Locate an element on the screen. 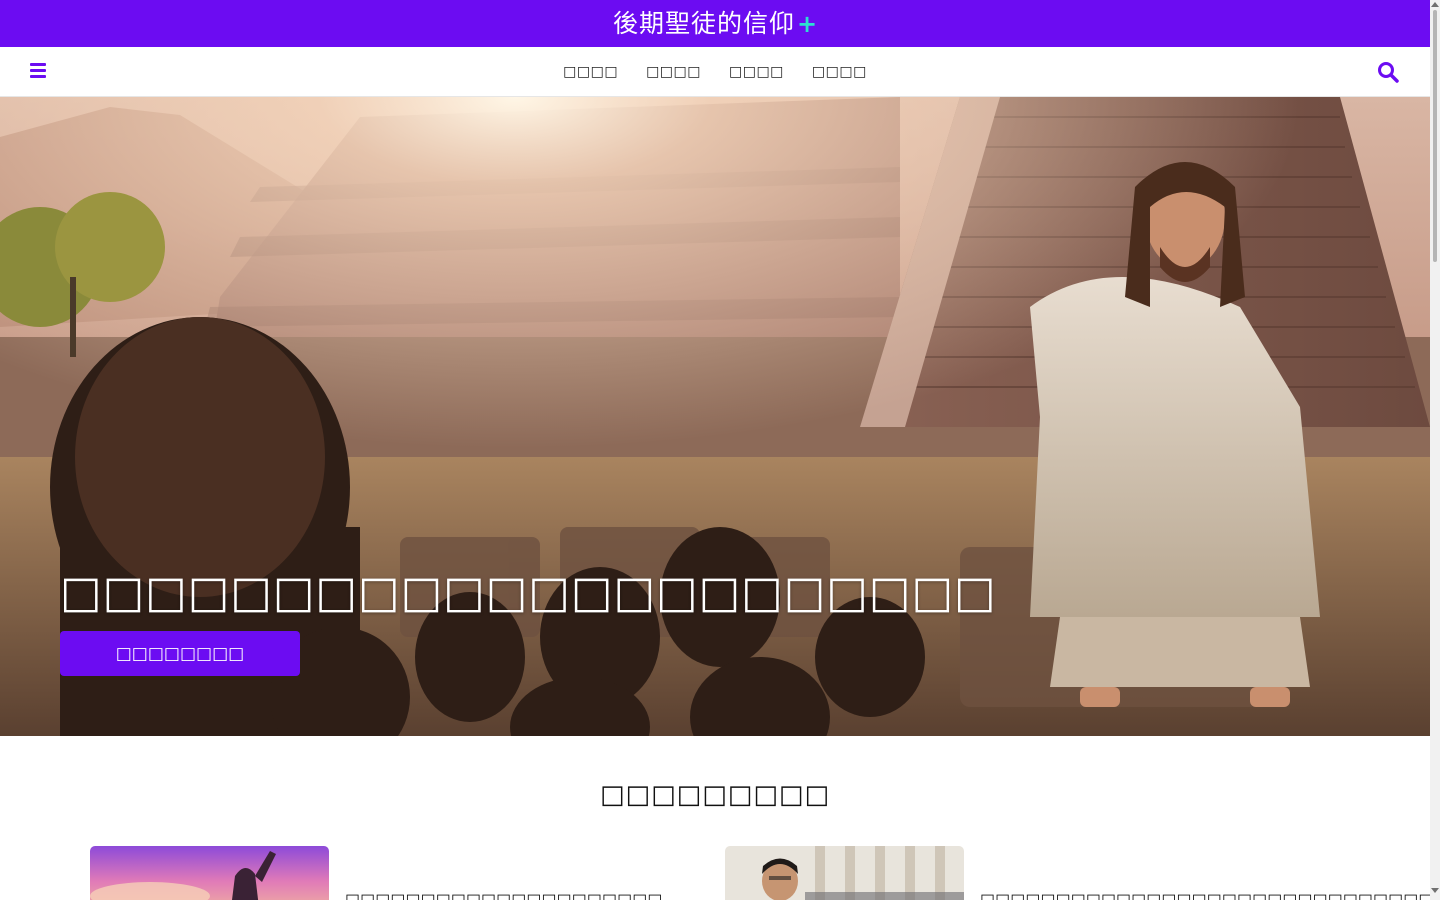  hero-cta-button: □□□□□□□□ is located at coordinates (180, 653).